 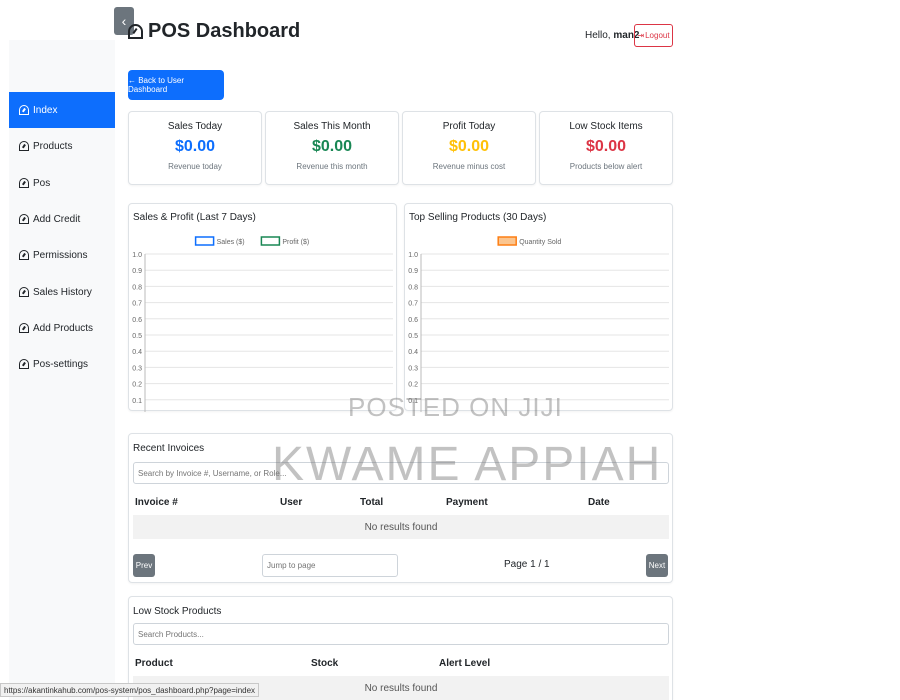 I want to click on watermark-text: POSTED ON JIJI, so click(x=455, y=407).